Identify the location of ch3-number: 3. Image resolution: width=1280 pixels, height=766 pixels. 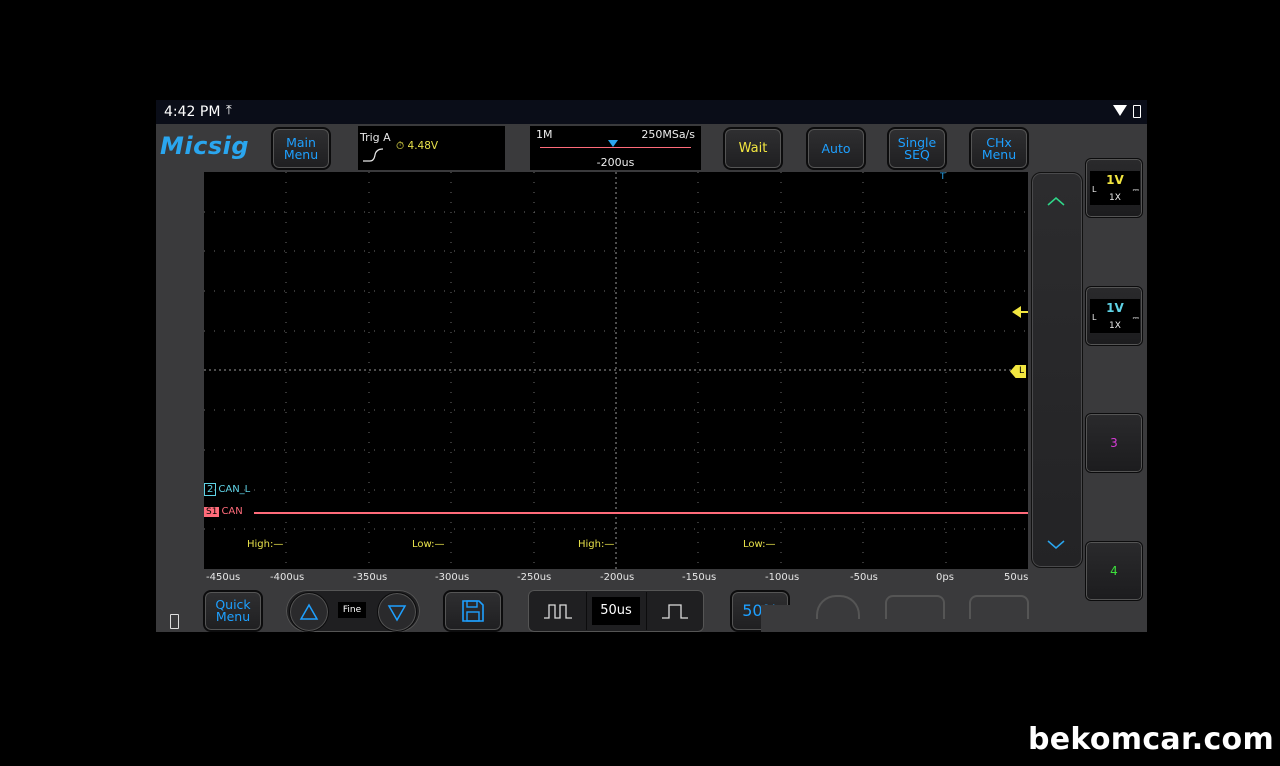
(1114, 443).